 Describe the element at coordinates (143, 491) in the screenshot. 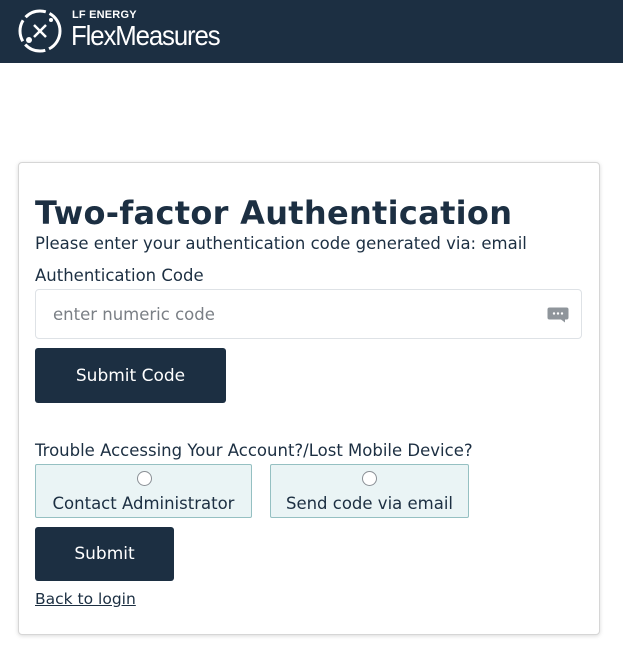

I see `contact-admin-option: Contact Administrator` at that location.